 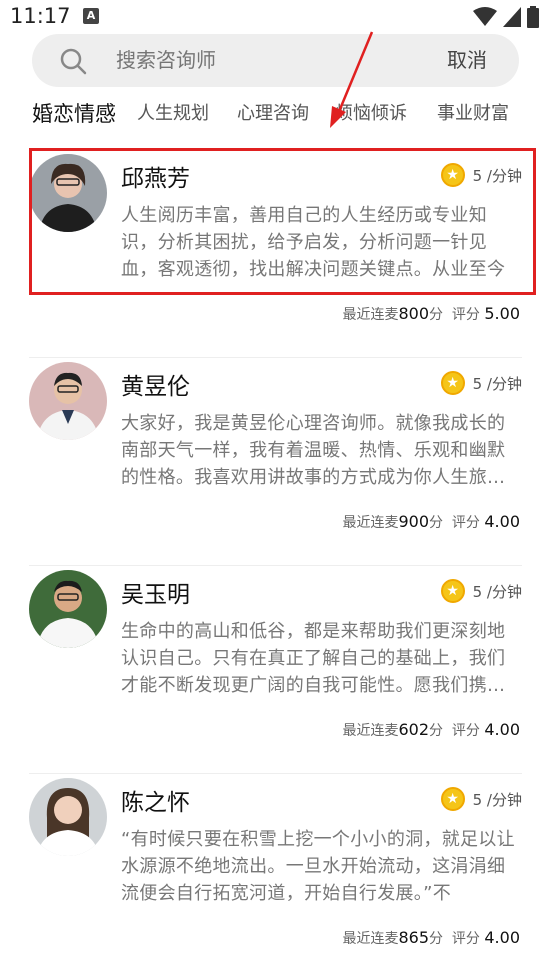 I want to click on battery-icon, so click(x=533, y=17).